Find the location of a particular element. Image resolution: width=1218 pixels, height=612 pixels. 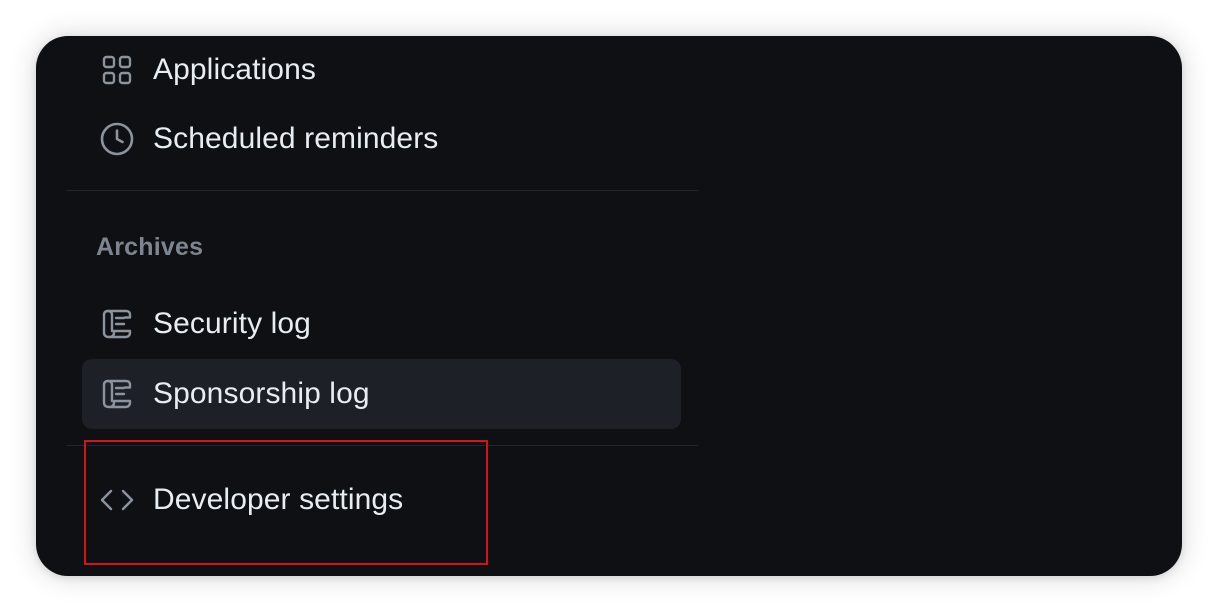

sidebar-item-scheduled-reminders: Scheduled reminders is located at coordinates (381, 139).